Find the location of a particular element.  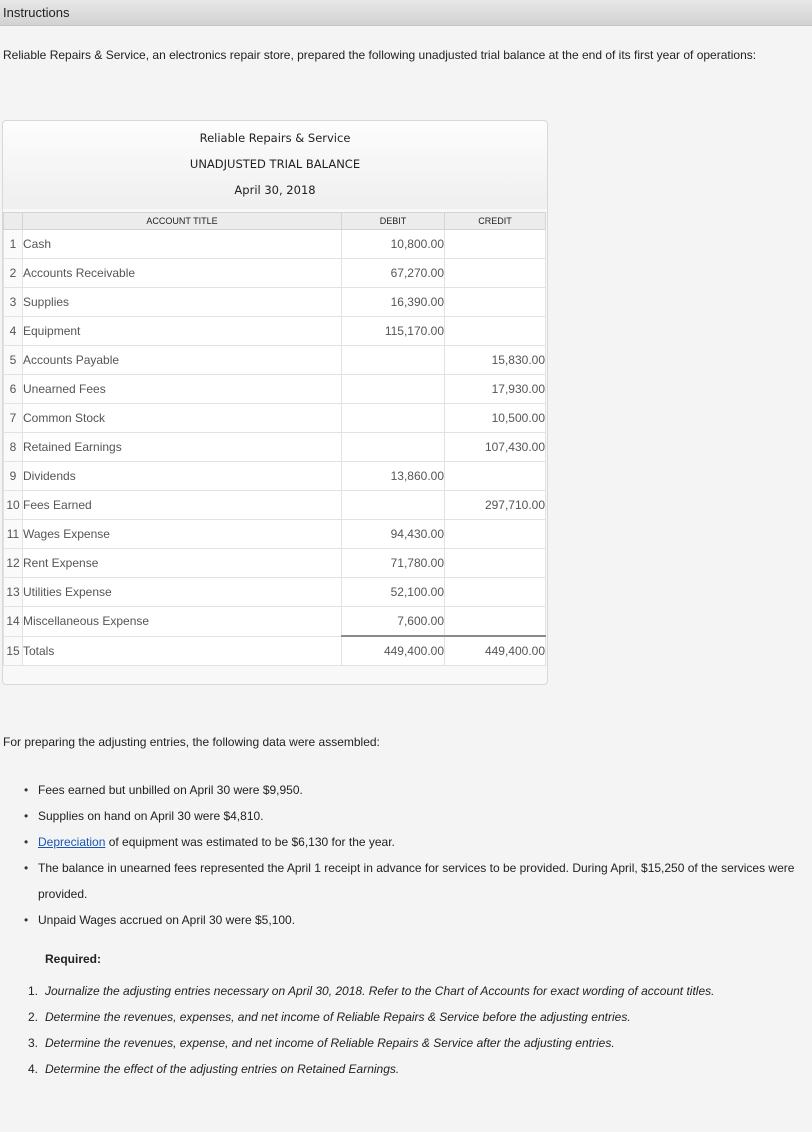

table-row: 14 Miscellaneous Expense 7,600.00 is located at coordinates (274, 621).